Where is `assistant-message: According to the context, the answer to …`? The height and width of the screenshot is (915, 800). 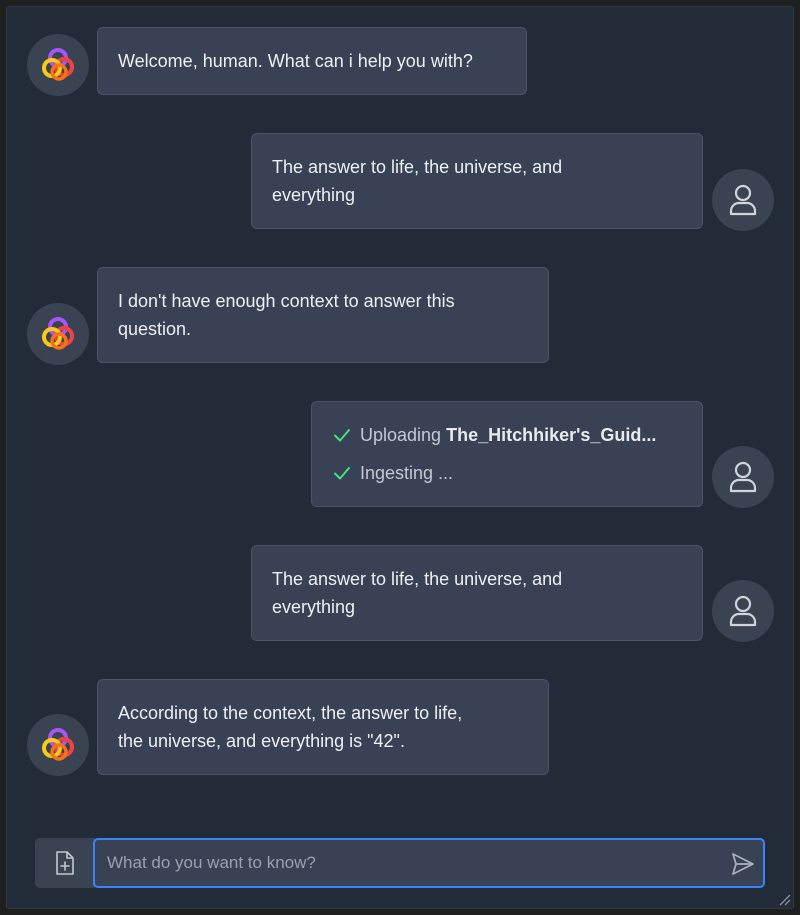
assistant-message: According to the context, the answer to … is located at coordinates (323, 727).